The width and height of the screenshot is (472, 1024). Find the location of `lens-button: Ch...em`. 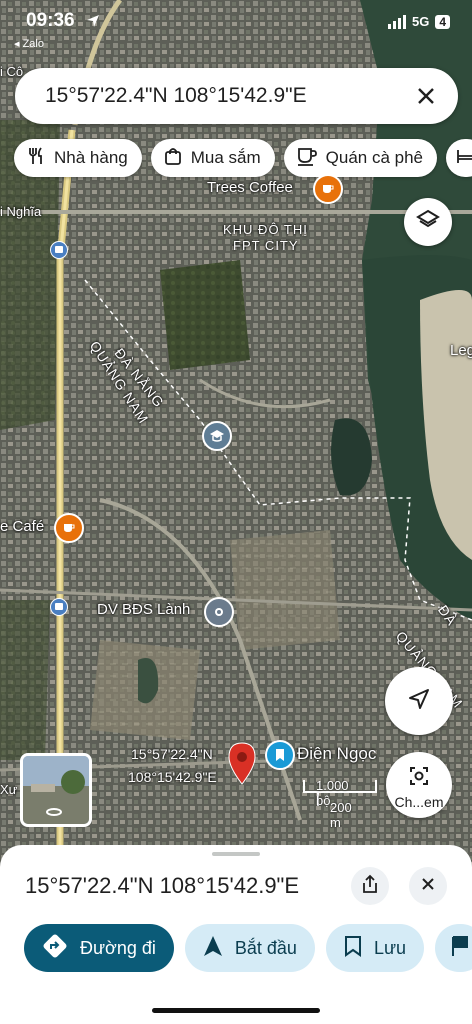

lens-button: Ch...em is located at coordinates (419, 785).